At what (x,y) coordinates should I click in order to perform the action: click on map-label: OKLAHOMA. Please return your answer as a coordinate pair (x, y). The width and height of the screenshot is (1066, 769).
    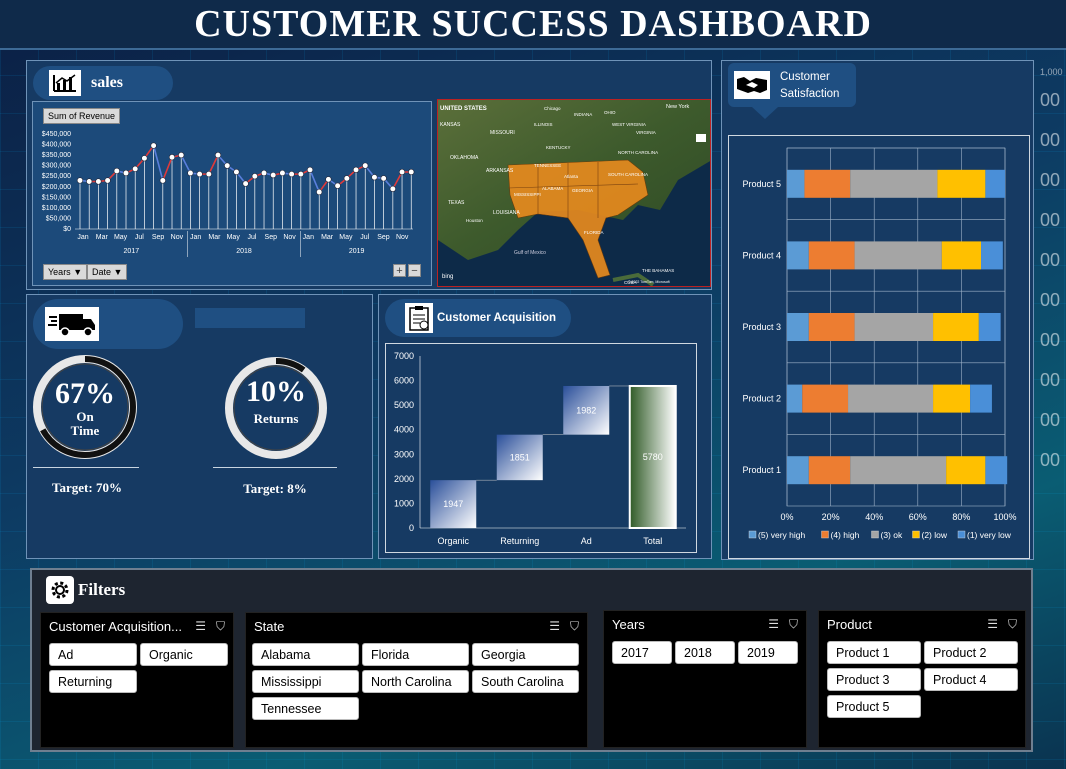
    Looking at the image, I should click on (464, 158).